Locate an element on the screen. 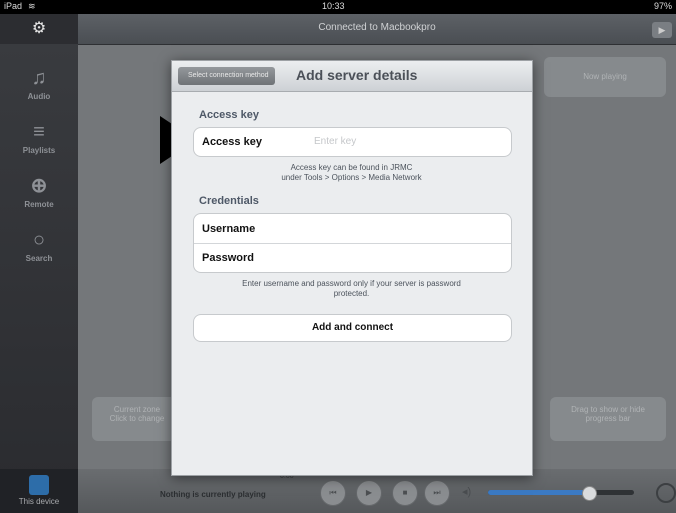 This screenshot has height=513, width=676. battery-level: 97% is located at coordinates (662, 6).